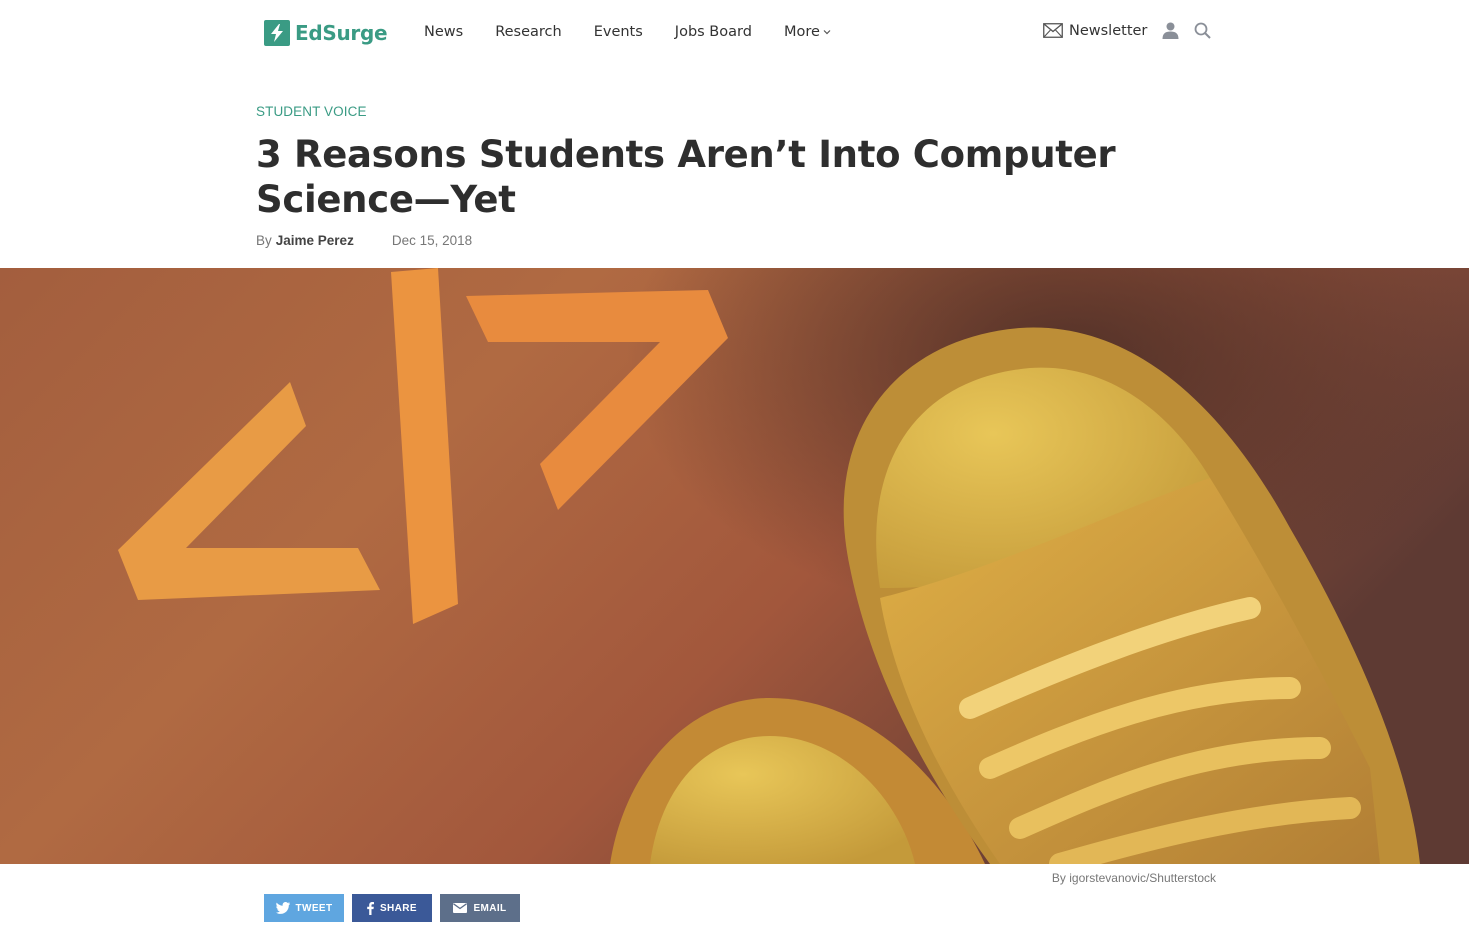 This screenshot has height=933, width=1469. Describe the element at coordinates (370, 908) in the screenshot. I see `facebook-icon` at that location.